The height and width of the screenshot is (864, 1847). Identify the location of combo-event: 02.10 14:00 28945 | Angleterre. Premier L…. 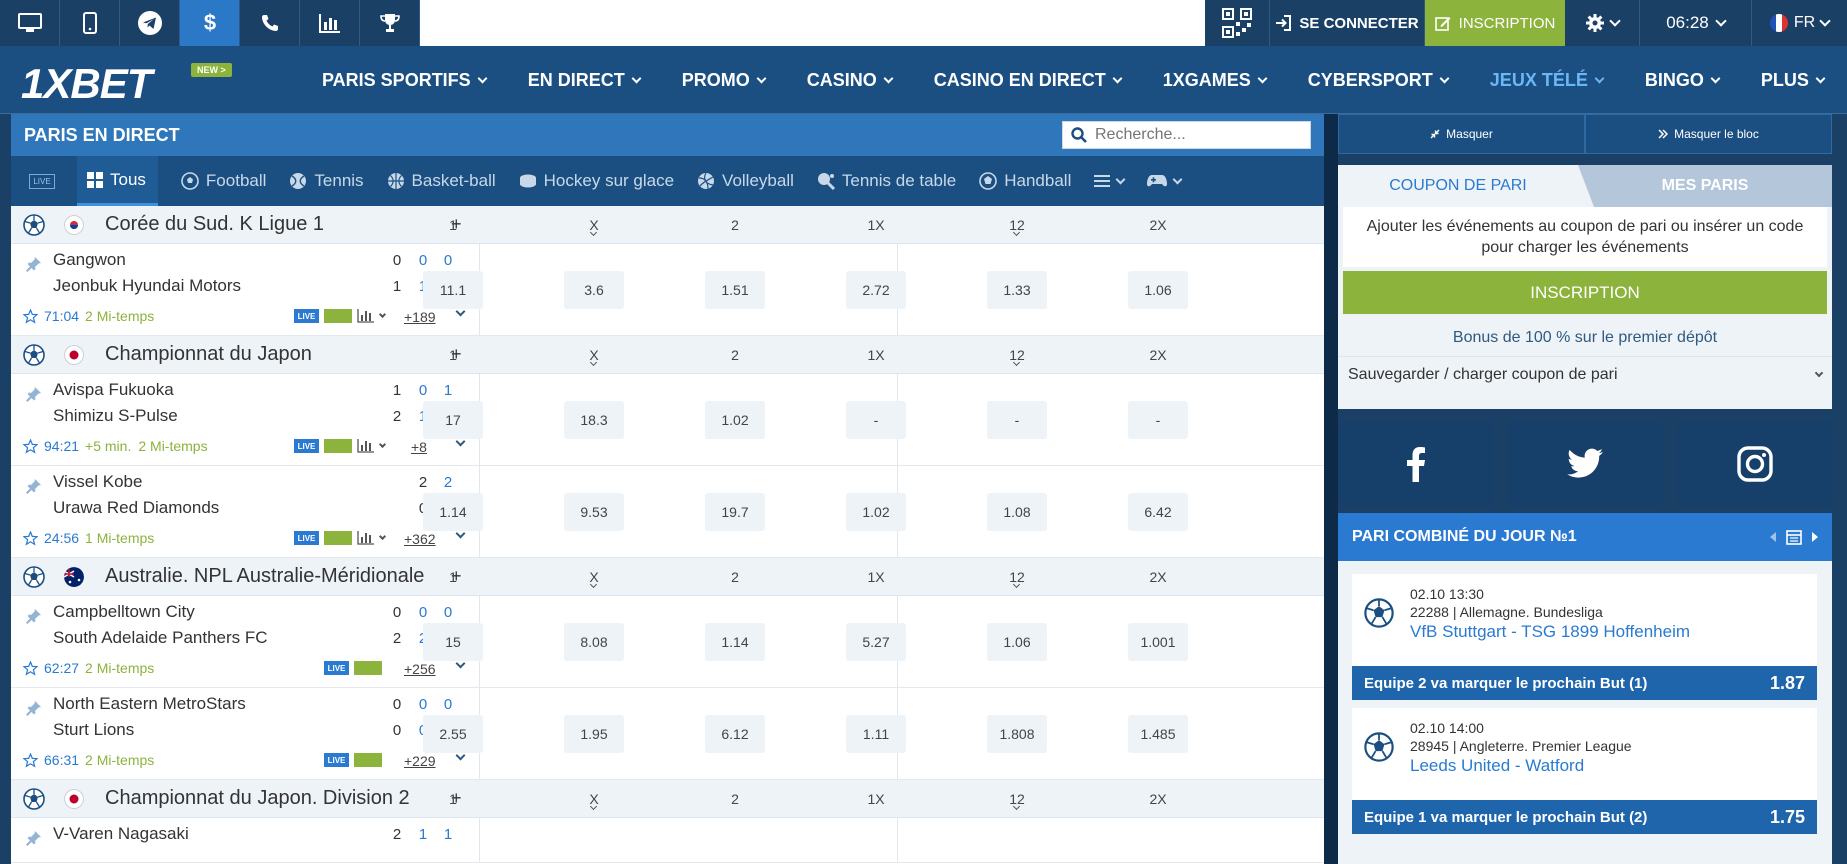
(1584, 771).